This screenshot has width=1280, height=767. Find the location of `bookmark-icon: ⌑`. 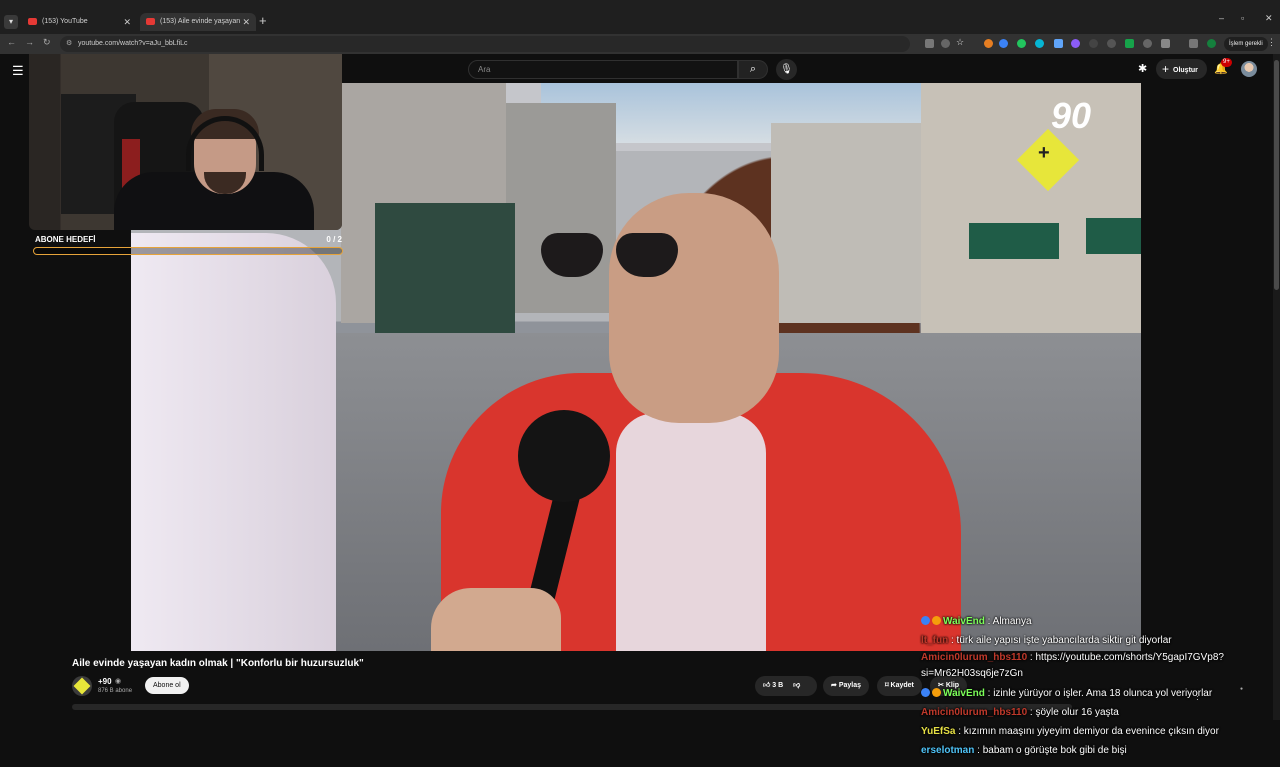

bookmark-icon: ⌑ is located at coordinates (887, 685).